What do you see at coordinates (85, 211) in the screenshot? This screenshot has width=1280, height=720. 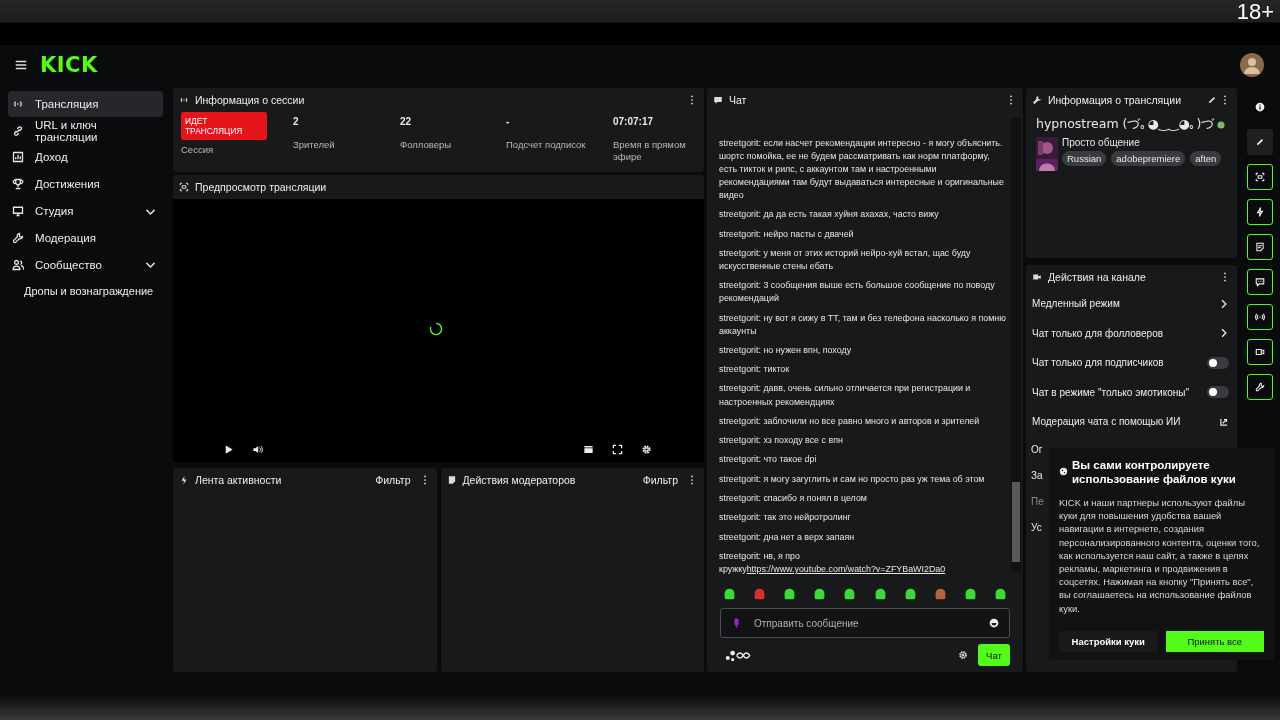 I see `sidebar-item: Студия` at bounding box center [85, 211].